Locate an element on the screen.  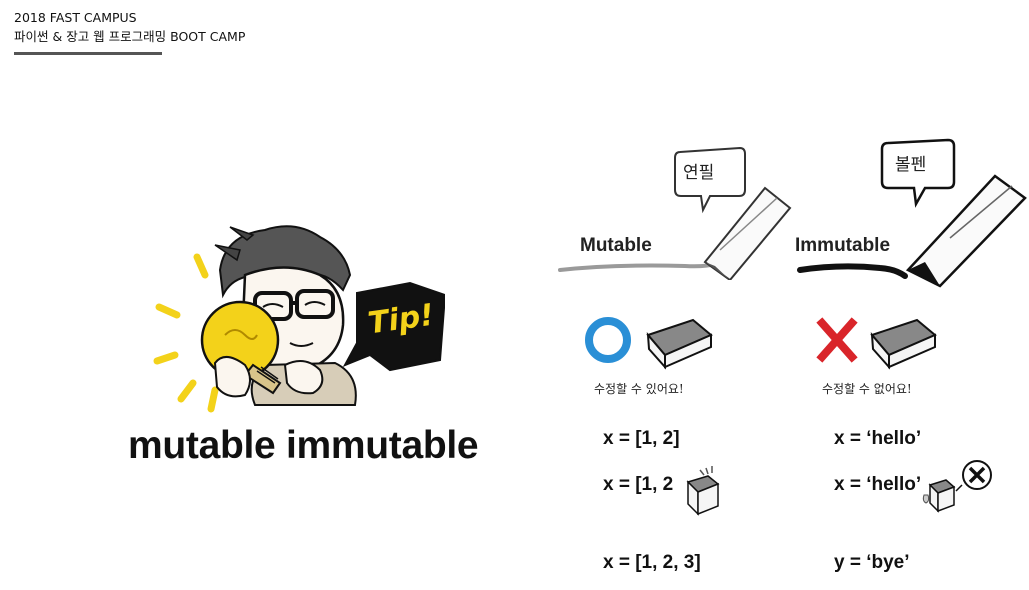
immutable-code-2: x = ‘hello’ is located at coordinates (878, 484).